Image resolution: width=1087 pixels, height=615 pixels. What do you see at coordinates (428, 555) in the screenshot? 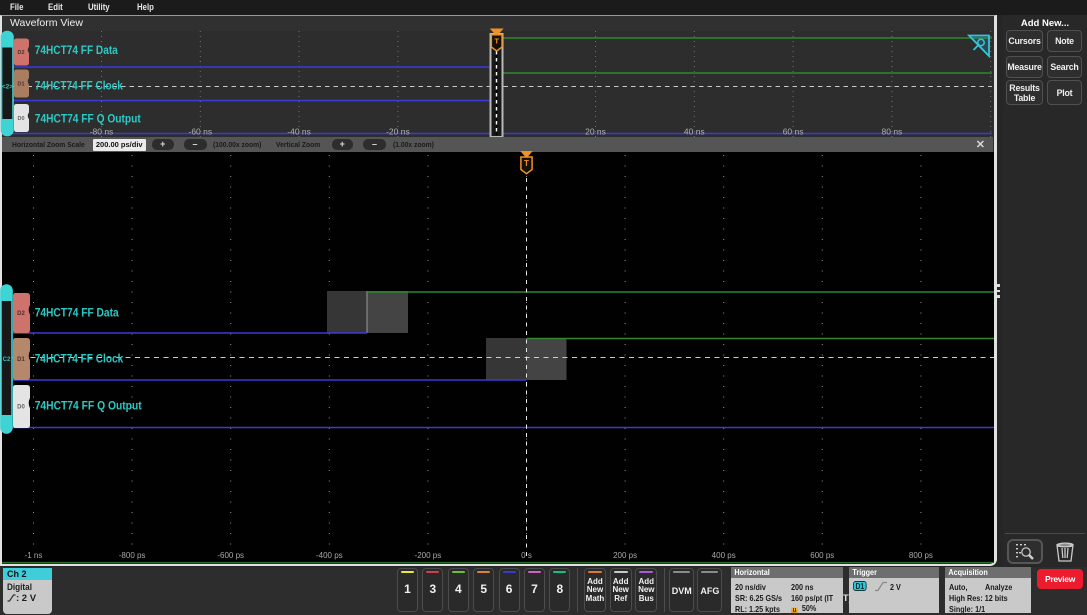
I see `svg-text: -200 ps` at bounding box center [428, 555].